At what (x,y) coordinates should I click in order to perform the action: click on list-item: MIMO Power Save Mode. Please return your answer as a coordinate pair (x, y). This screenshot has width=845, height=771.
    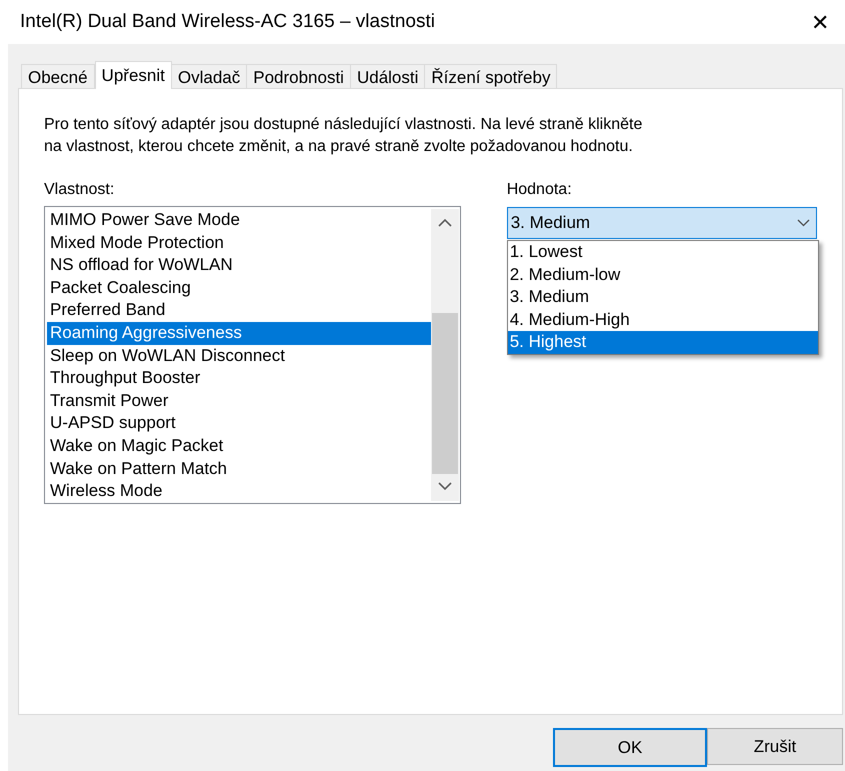
    Looking at the image, I should click on (239, 220).